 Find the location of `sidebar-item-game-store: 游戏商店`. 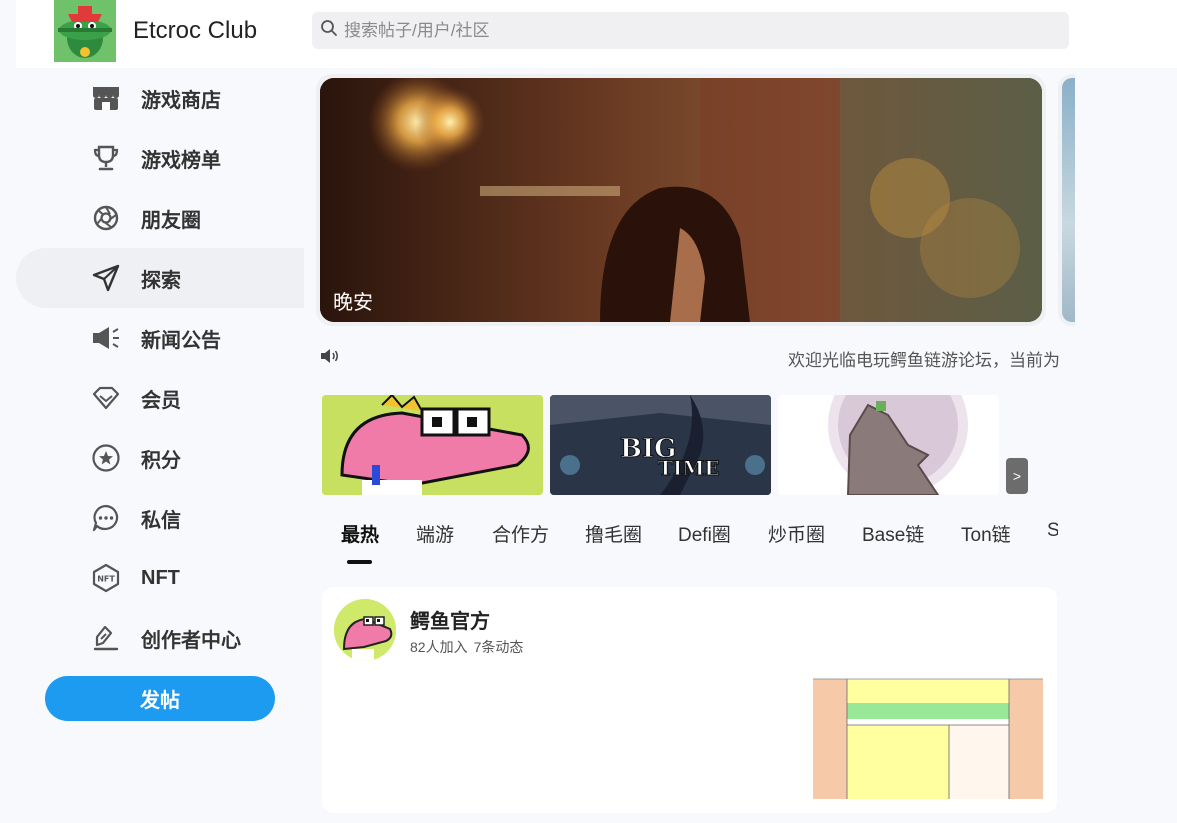

sidebar-item-game-store: 游戏商店 is located at coordinates (160, 98).